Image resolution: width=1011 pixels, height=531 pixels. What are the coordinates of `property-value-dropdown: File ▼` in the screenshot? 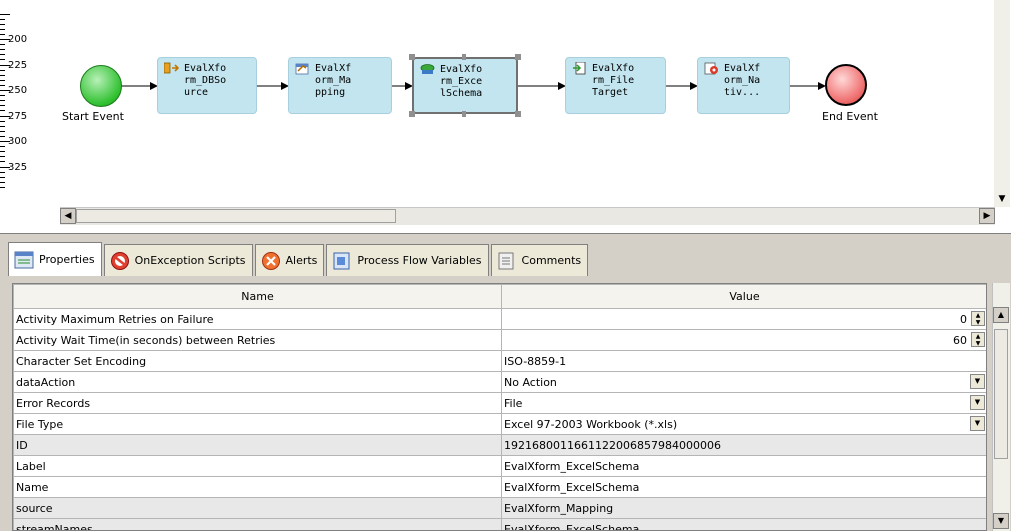 It's located at (743, 403).